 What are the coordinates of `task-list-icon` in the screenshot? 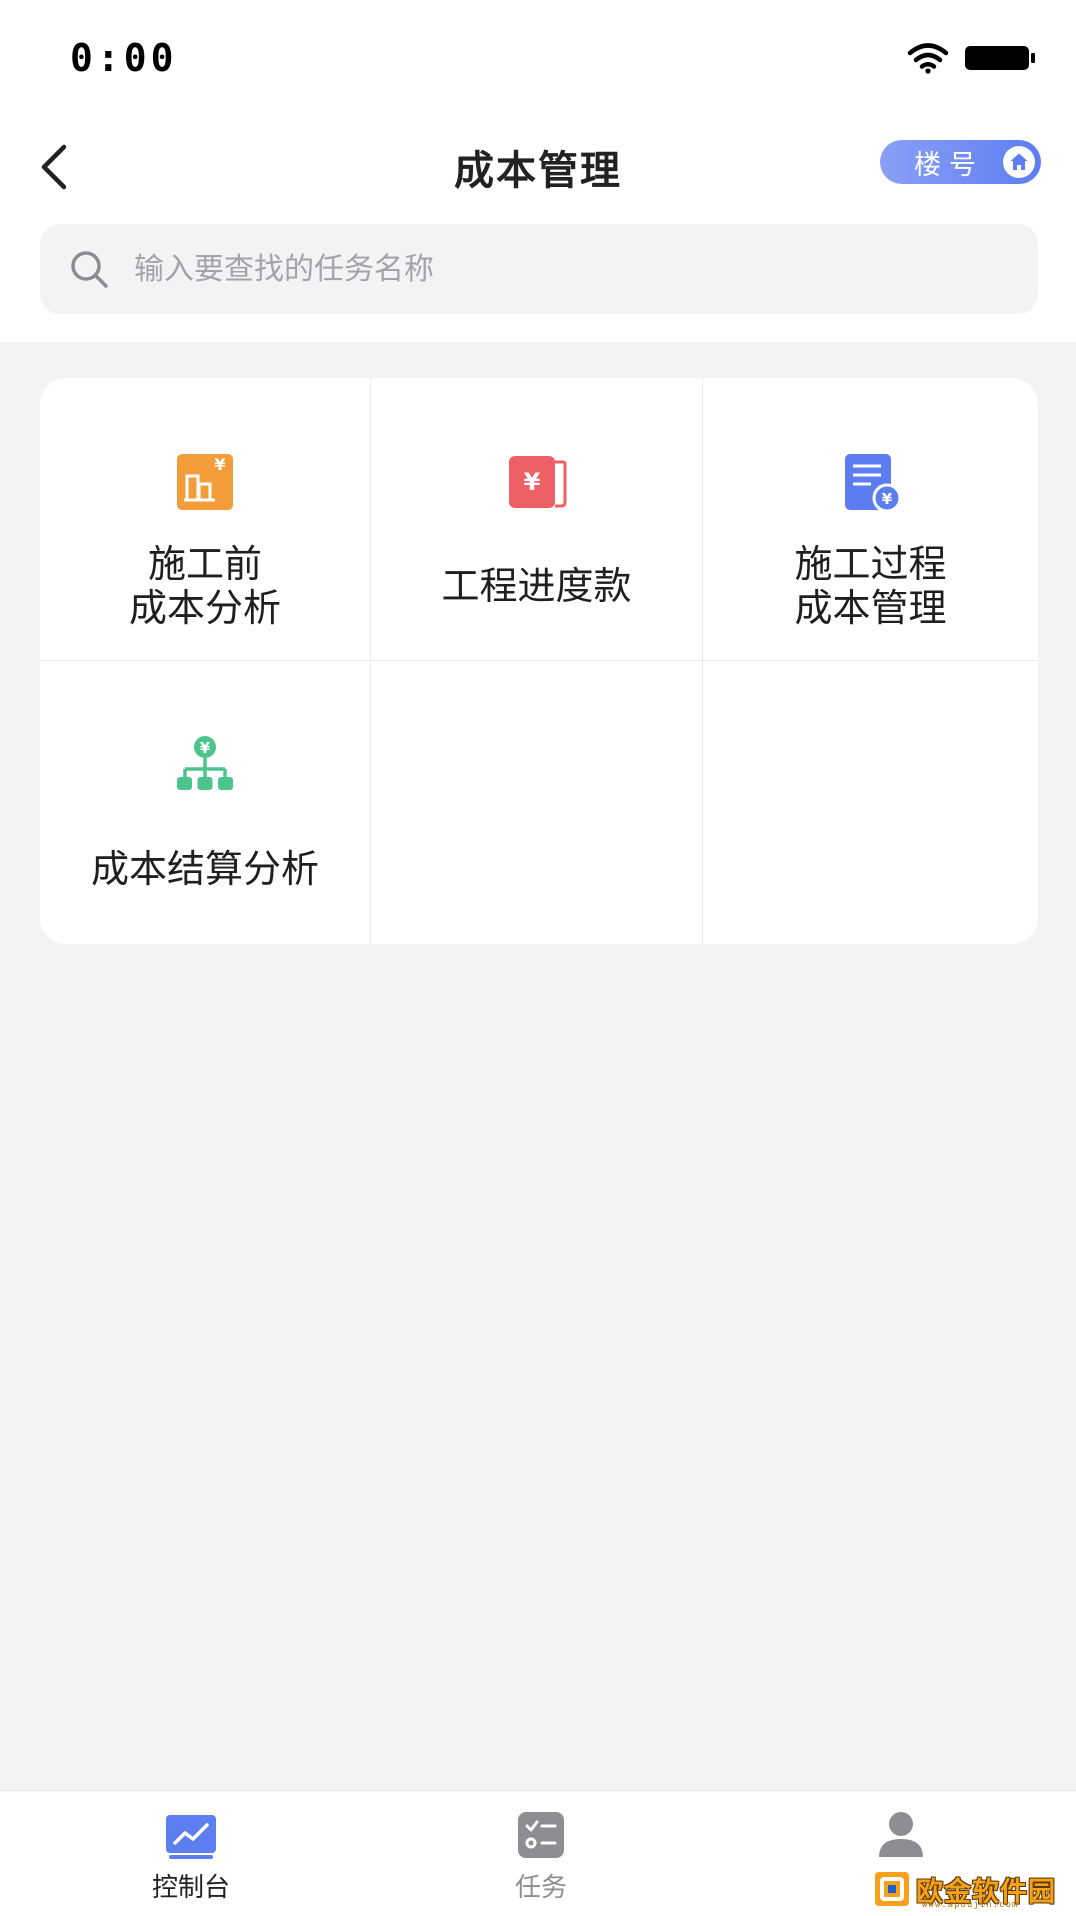 It's located at (541, 1835).